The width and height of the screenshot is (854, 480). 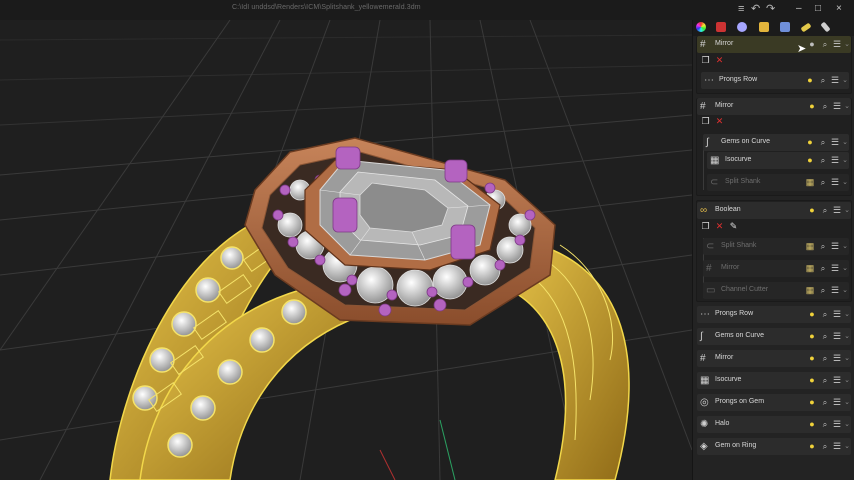 What do you see at coordinates (785, 27) in the screenshot?
I see `image-icon` at bounding box center [785, 27].